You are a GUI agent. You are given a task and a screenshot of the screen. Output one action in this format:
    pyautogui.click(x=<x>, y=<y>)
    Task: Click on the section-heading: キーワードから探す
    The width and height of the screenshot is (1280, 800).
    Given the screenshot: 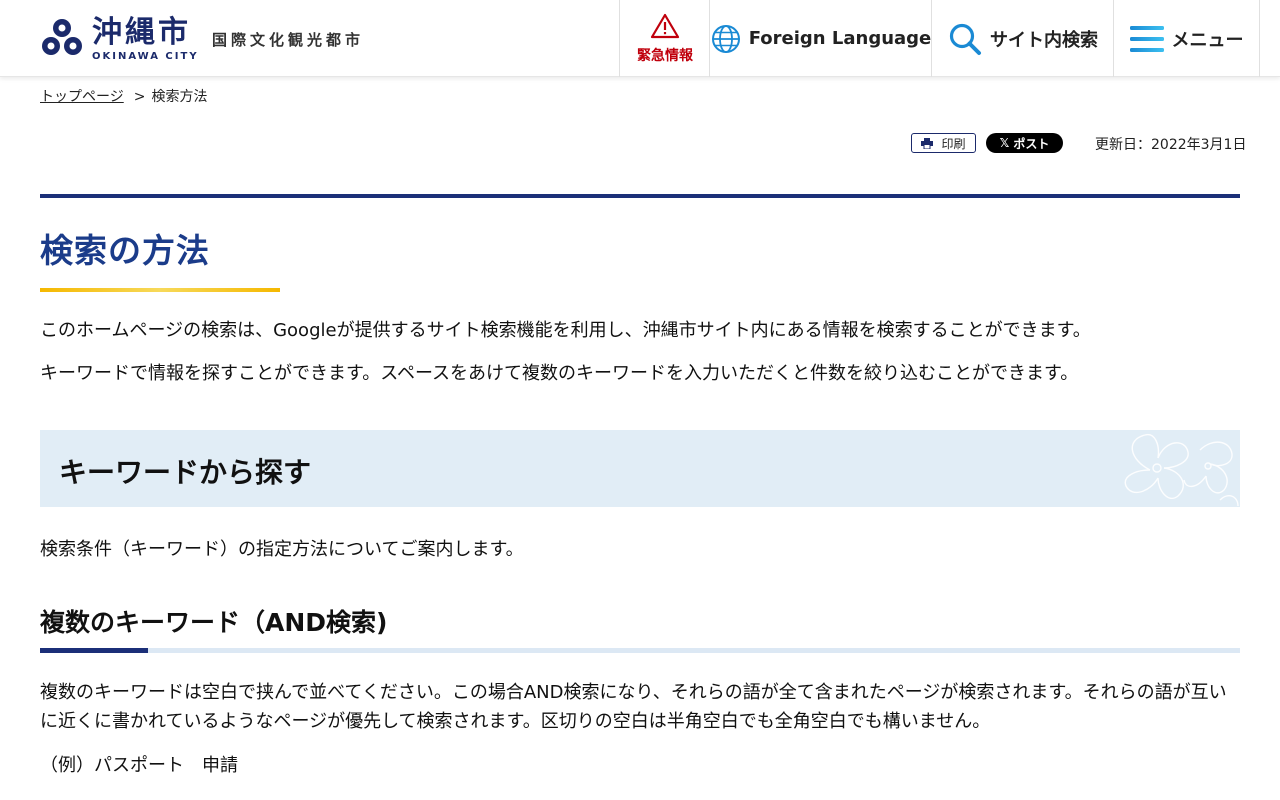 What is the action you would take?
    pyautogui.click(x=185, y=472)
    